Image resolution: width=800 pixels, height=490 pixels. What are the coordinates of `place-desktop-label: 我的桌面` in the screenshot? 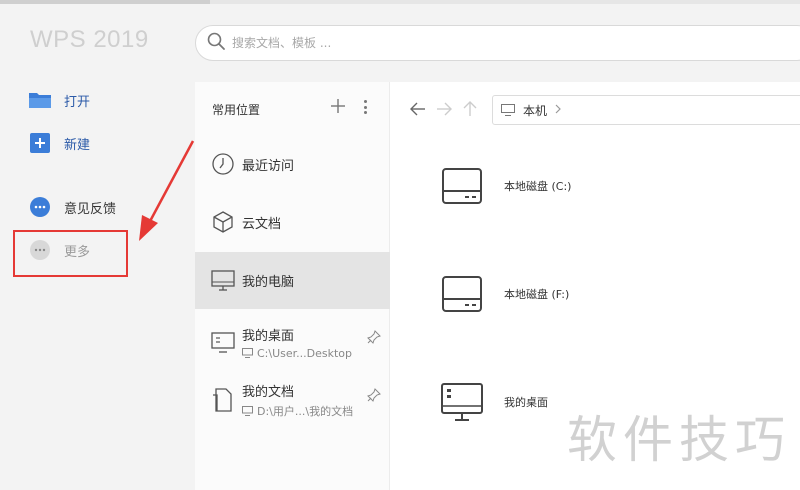 It's located at (268, 336).